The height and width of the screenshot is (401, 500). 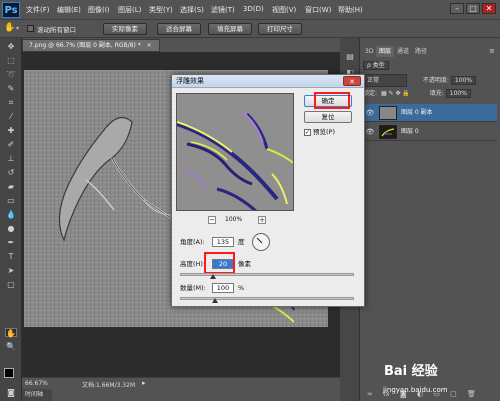 What do you see at coordinates (463, 80) in the screenshot?
I see `opacity-input: 100%` at bounding box center [463, 80].